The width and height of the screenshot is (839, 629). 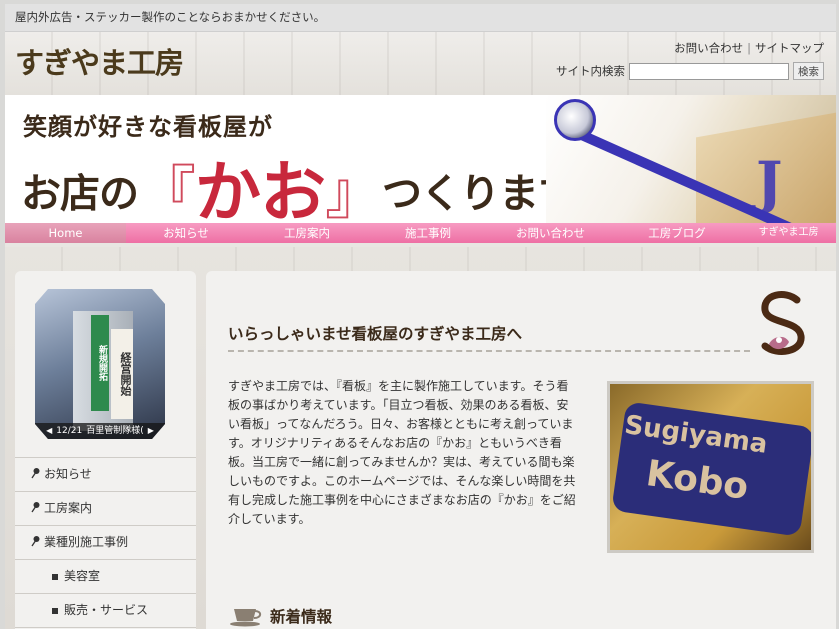 I want to click on sidebar-item-works-by-industry: 業種別施工事例, so click(x=105, y=543).